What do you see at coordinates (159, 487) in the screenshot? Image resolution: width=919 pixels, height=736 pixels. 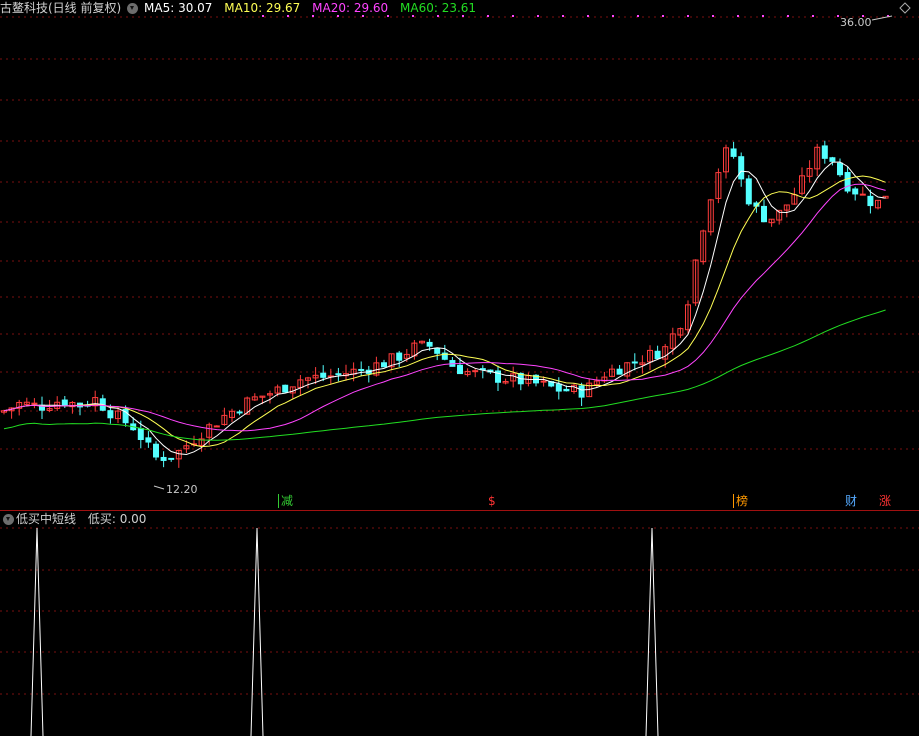 I see `low-label-pointer` at bounding box center [159, 487].